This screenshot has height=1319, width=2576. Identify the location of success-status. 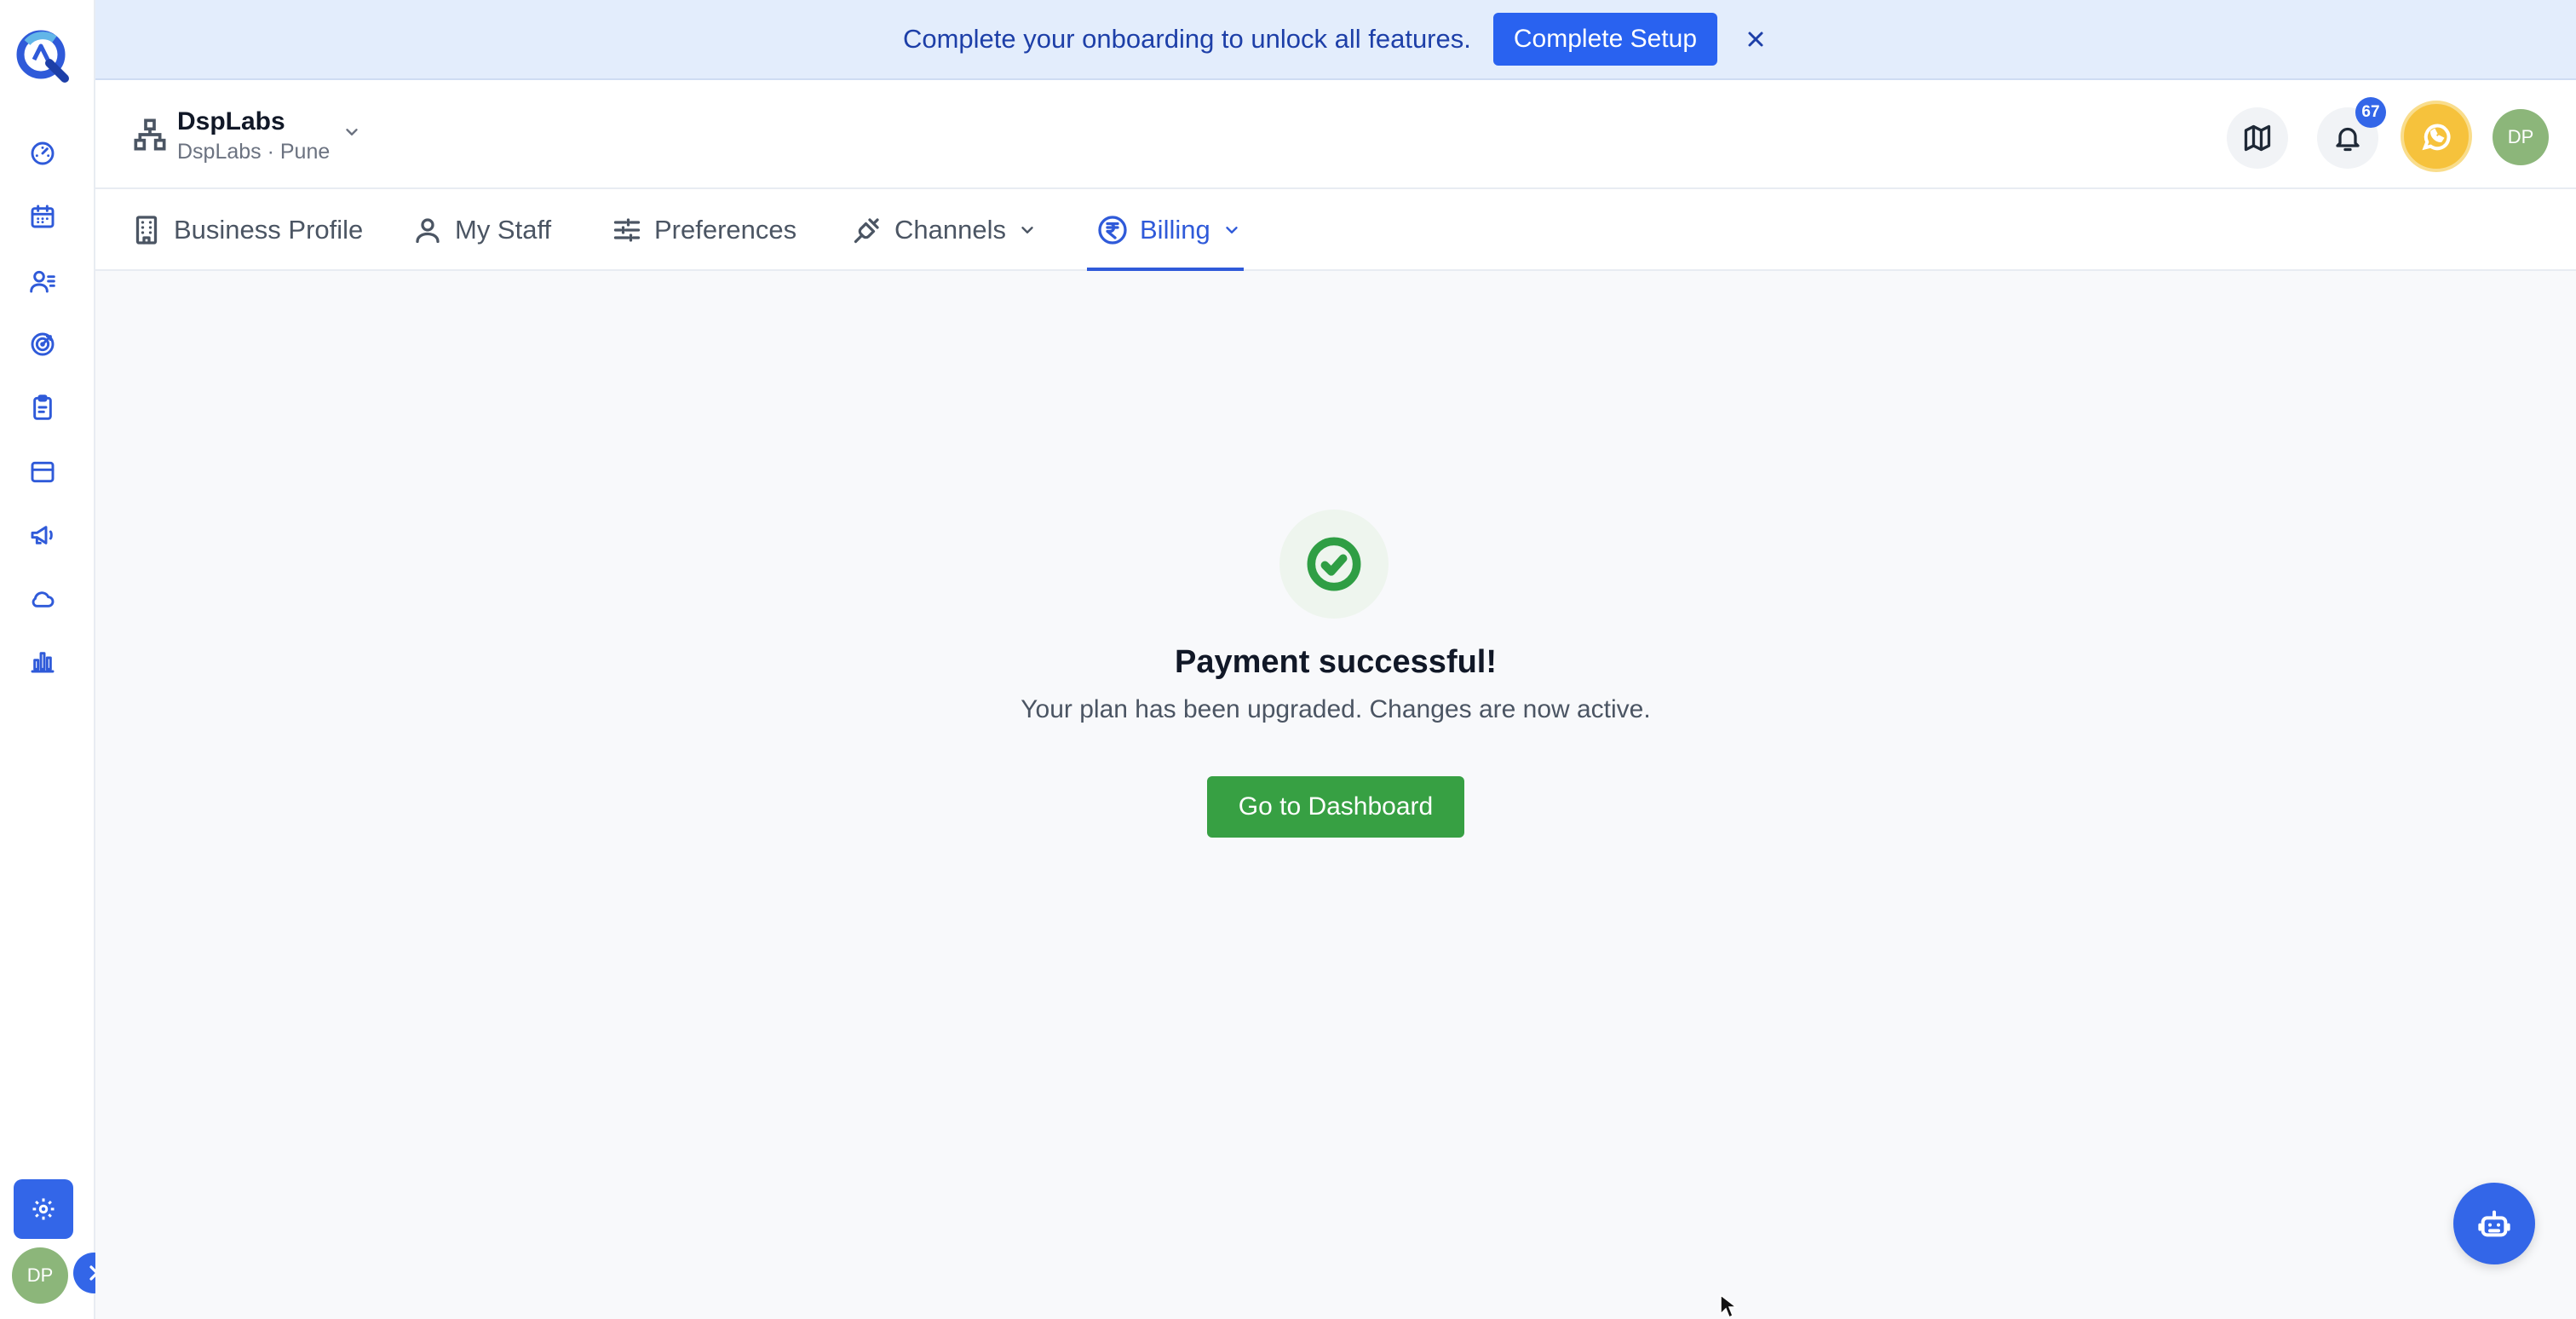
(1334, 565).